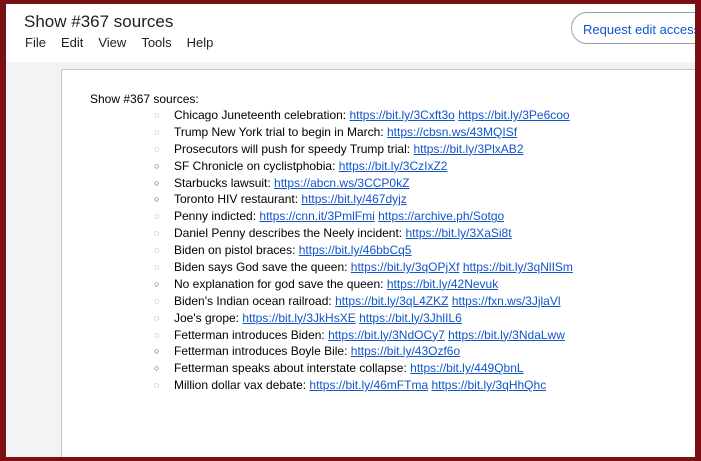 This screenshot has height=461, width=701. I want to click on source-label: SF Chronicle on cyclistphobia:, so click(255, 165).